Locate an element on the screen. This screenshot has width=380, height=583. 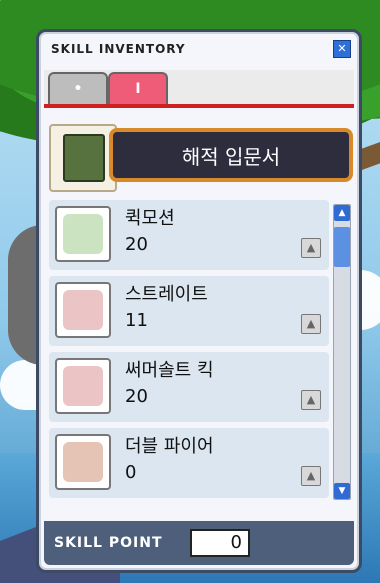
skill-point-value: 0 is located at coordinates (220, 543).